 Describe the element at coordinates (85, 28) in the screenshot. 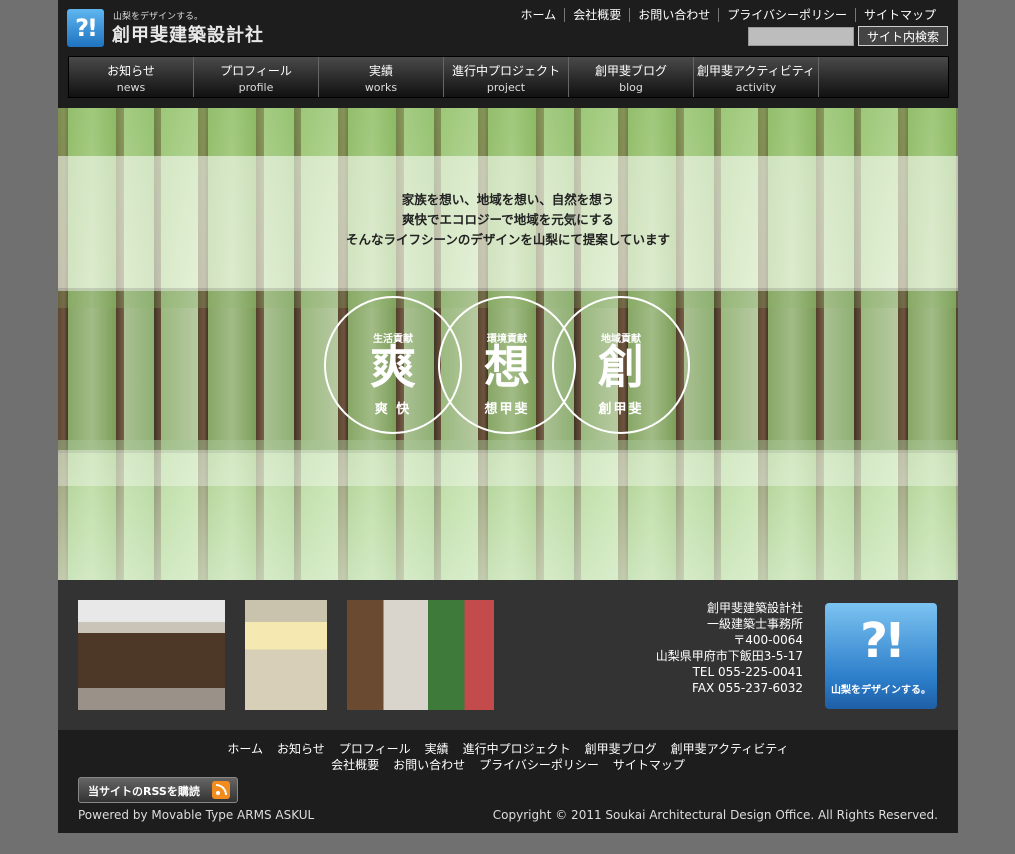

I see `logo-mark-icon: ?!` at that location.